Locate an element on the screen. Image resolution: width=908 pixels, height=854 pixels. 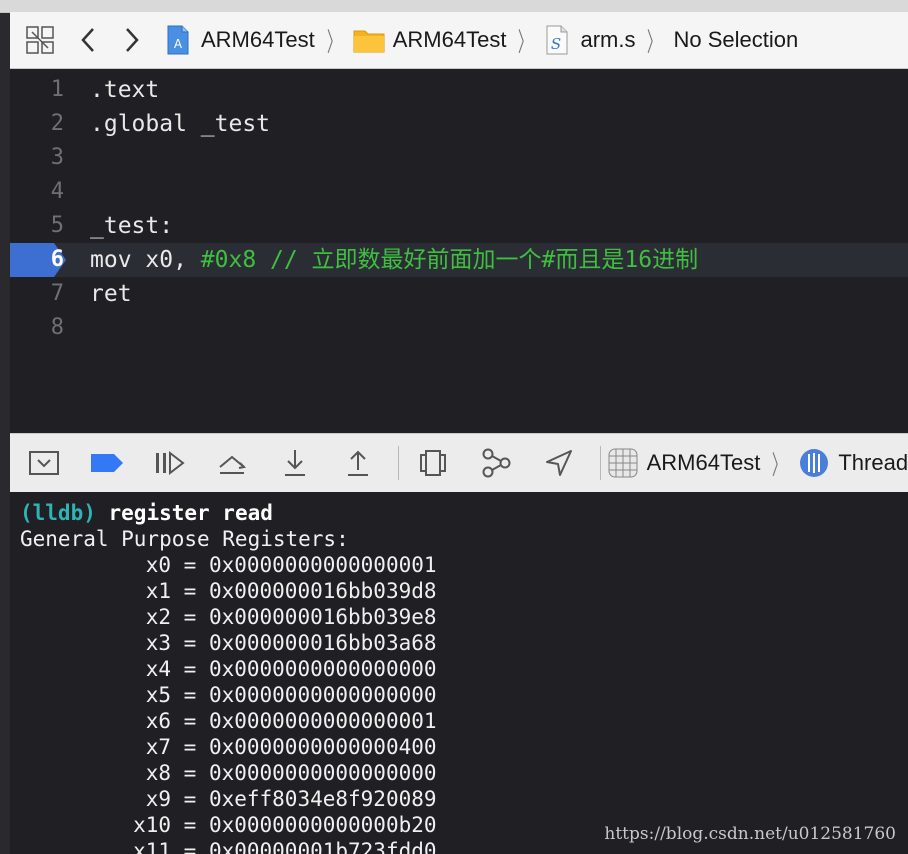
thread-icon is located at coordinates (814, 463).